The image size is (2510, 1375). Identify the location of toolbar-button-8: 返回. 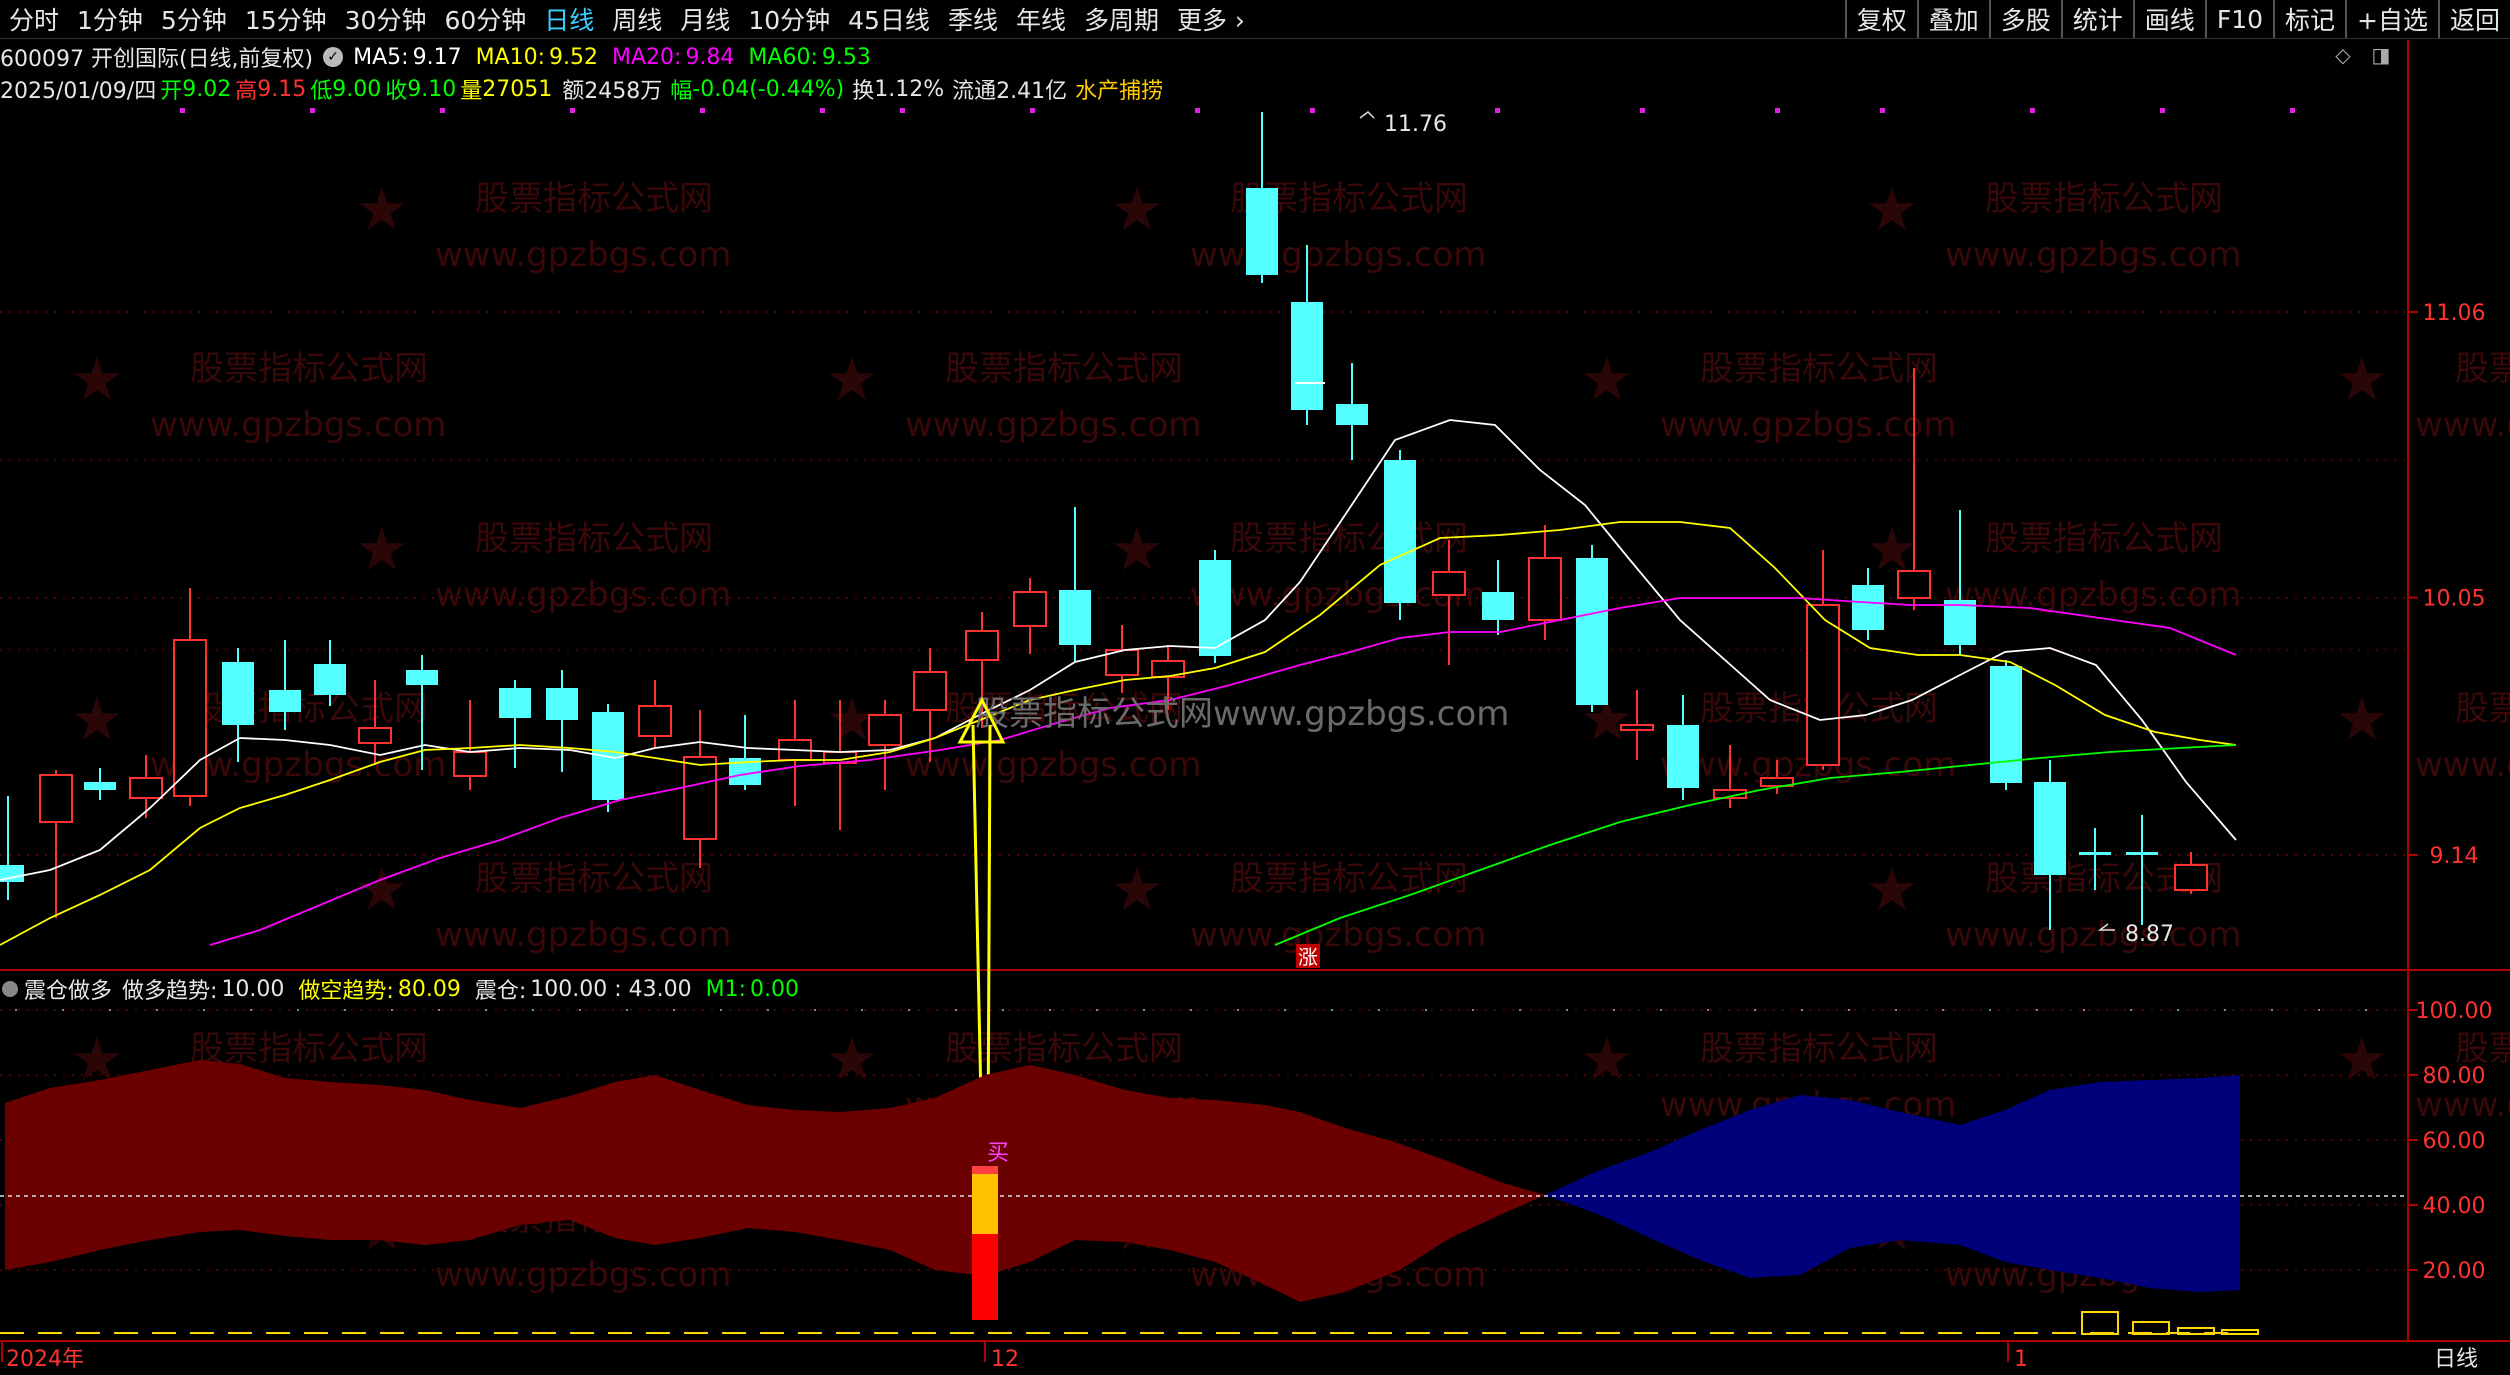
(2473, 19).